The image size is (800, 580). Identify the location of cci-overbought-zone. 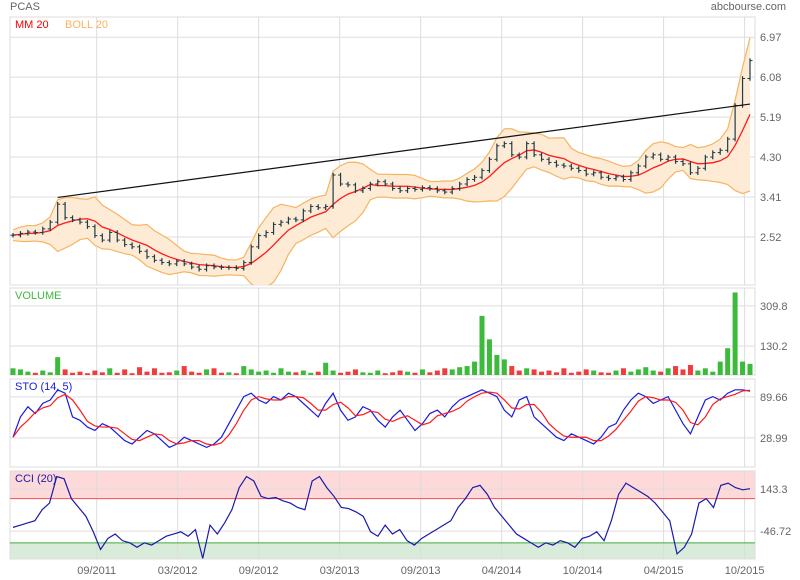
(382, 485).